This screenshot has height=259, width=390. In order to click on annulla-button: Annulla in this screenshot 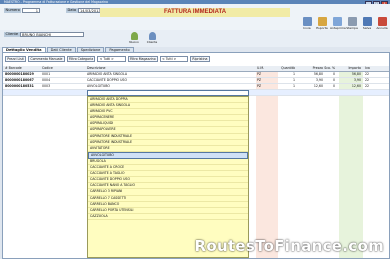, I will do `click(382, 23)`.